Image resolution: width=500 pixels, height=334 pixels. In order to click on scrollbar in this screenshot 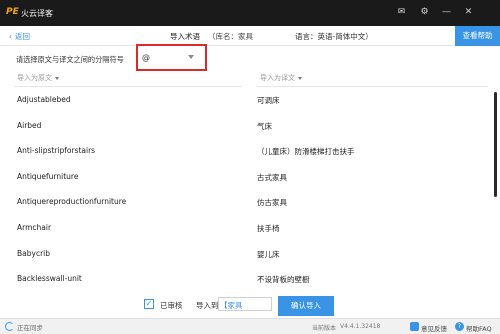, I will do `click(495, 144)`.